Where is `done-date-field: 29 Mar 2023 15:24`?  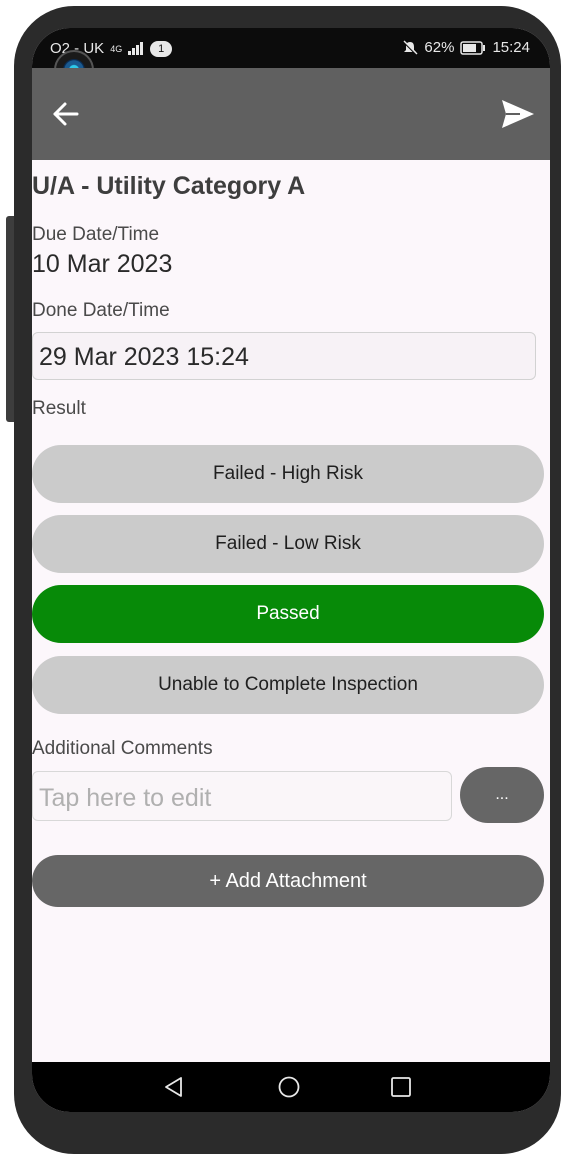 done-date-field: 29 Mar 2023 15:24 is located at coordinates (284, 356).